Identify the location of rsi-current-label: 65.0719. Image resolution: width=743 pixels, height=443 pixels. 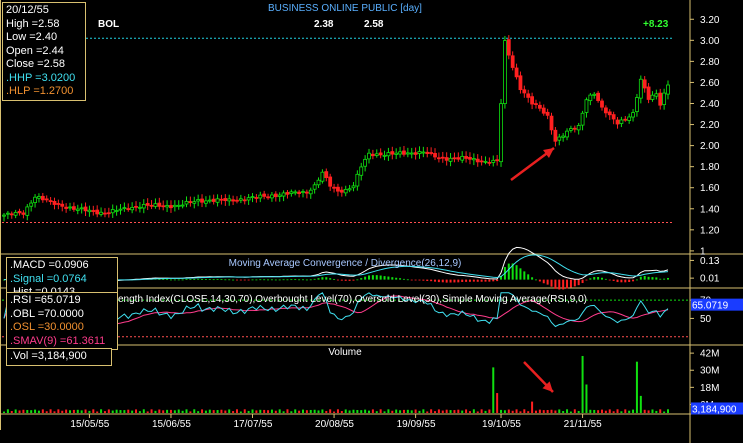
(710, 306).